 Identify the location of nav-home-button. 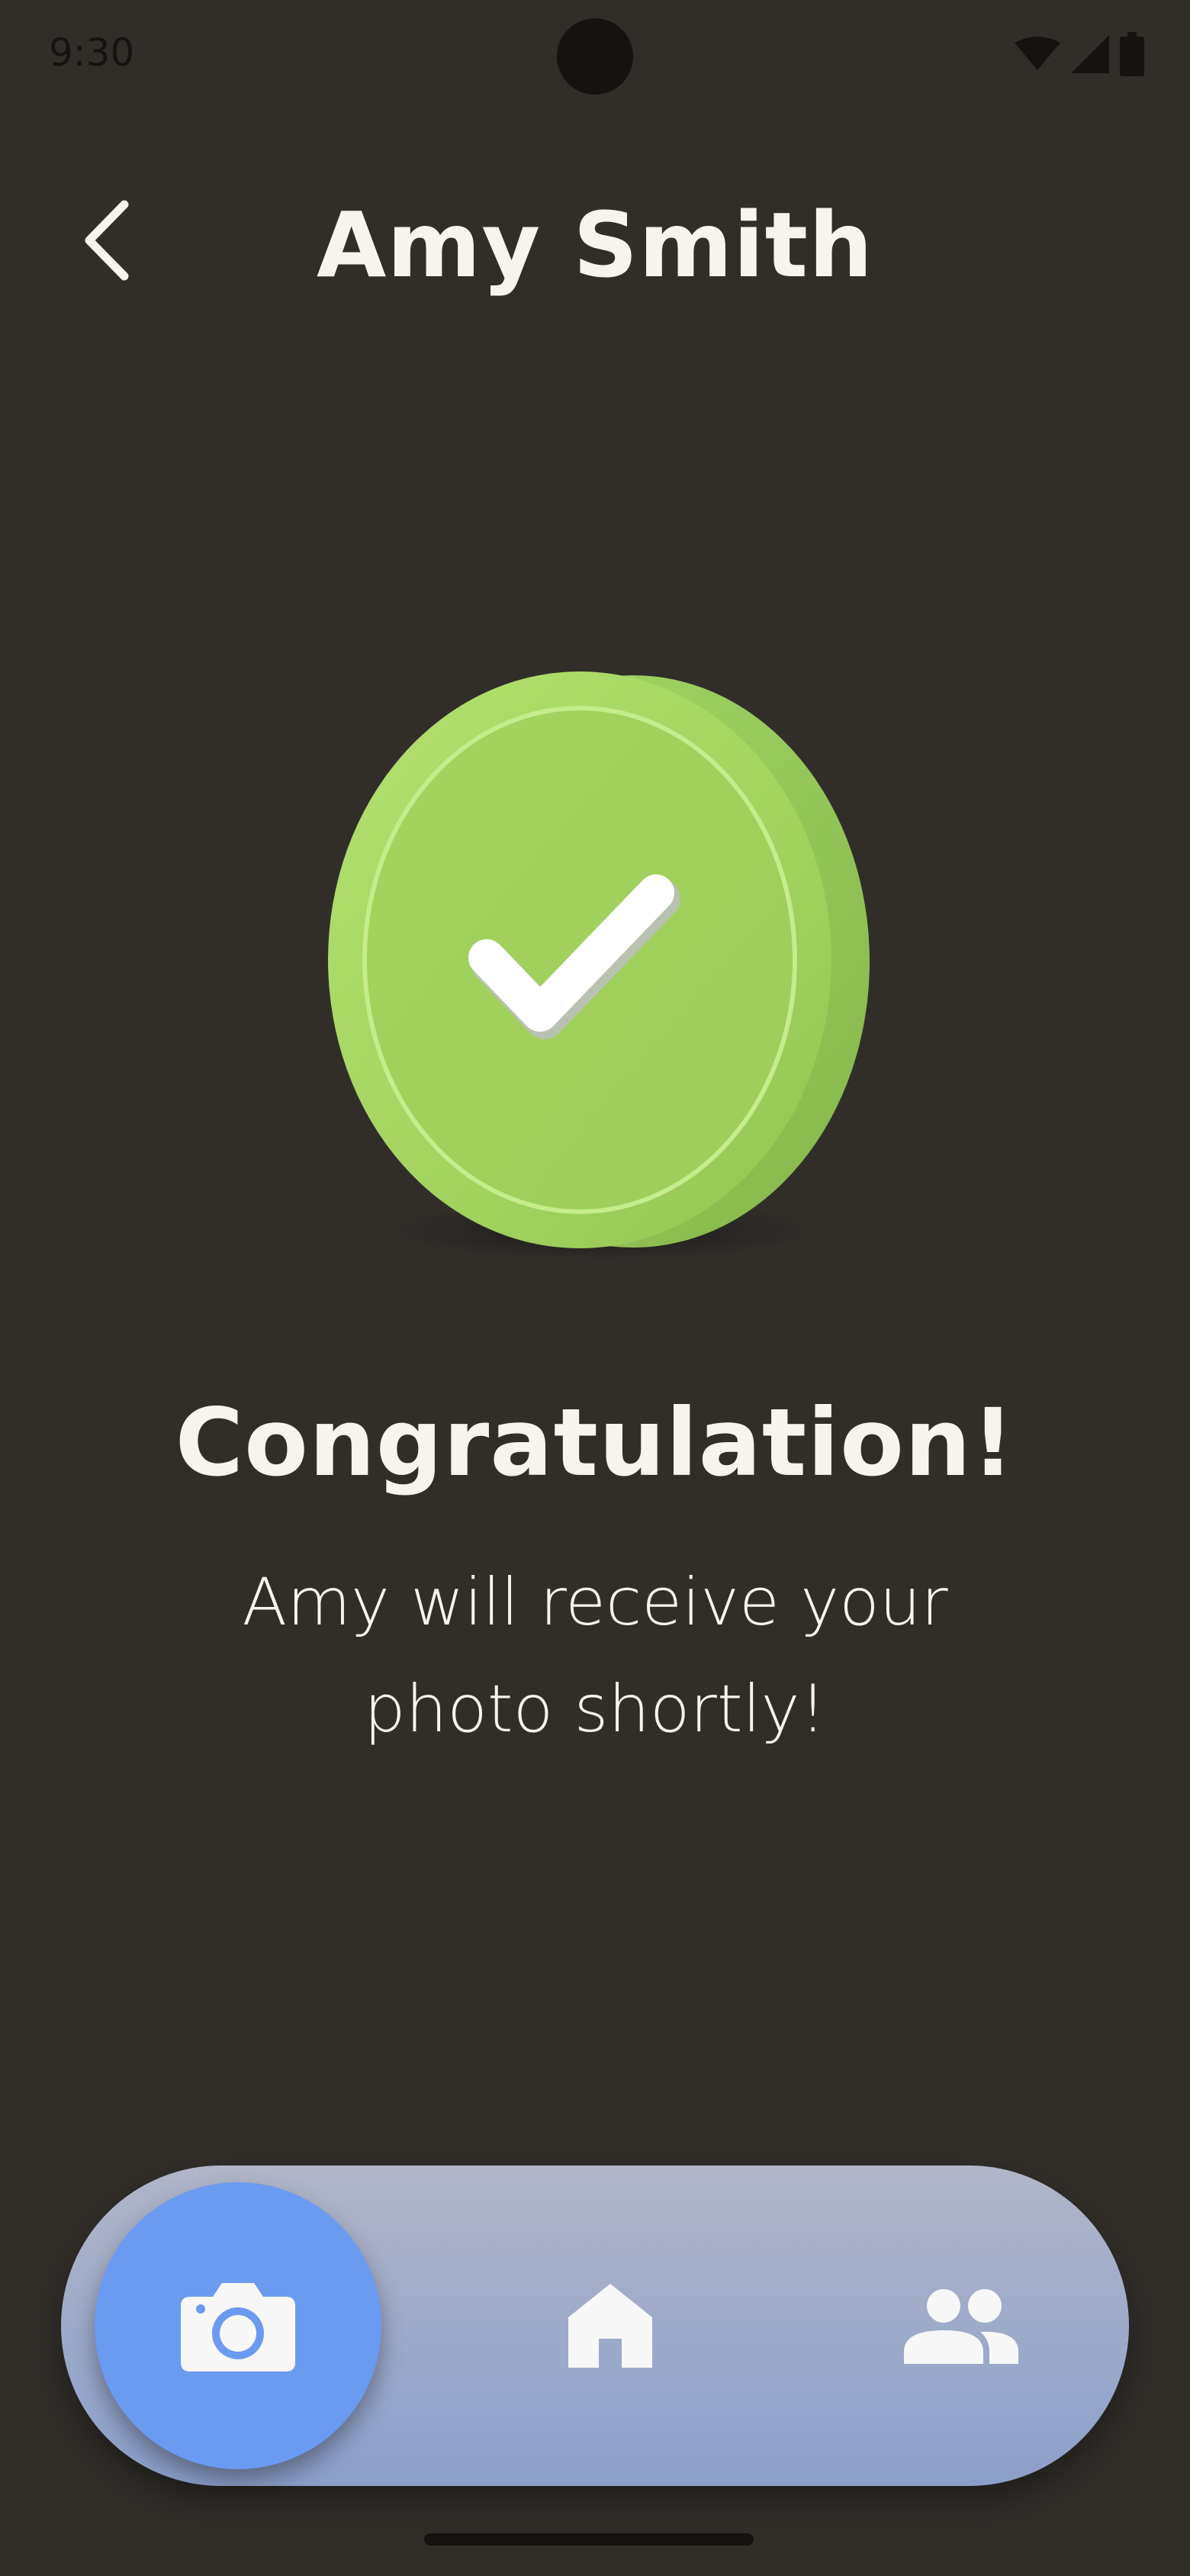
(610, 2325).